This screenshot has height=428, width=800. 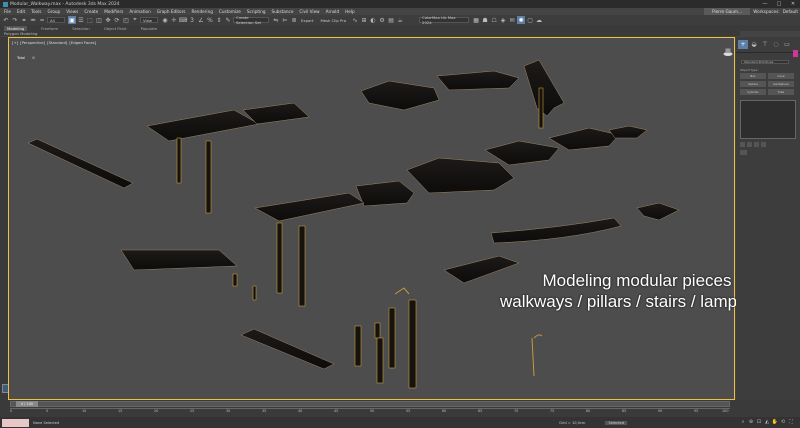 I want to click on align-icon: ⊨, so click(x=285, y=20).